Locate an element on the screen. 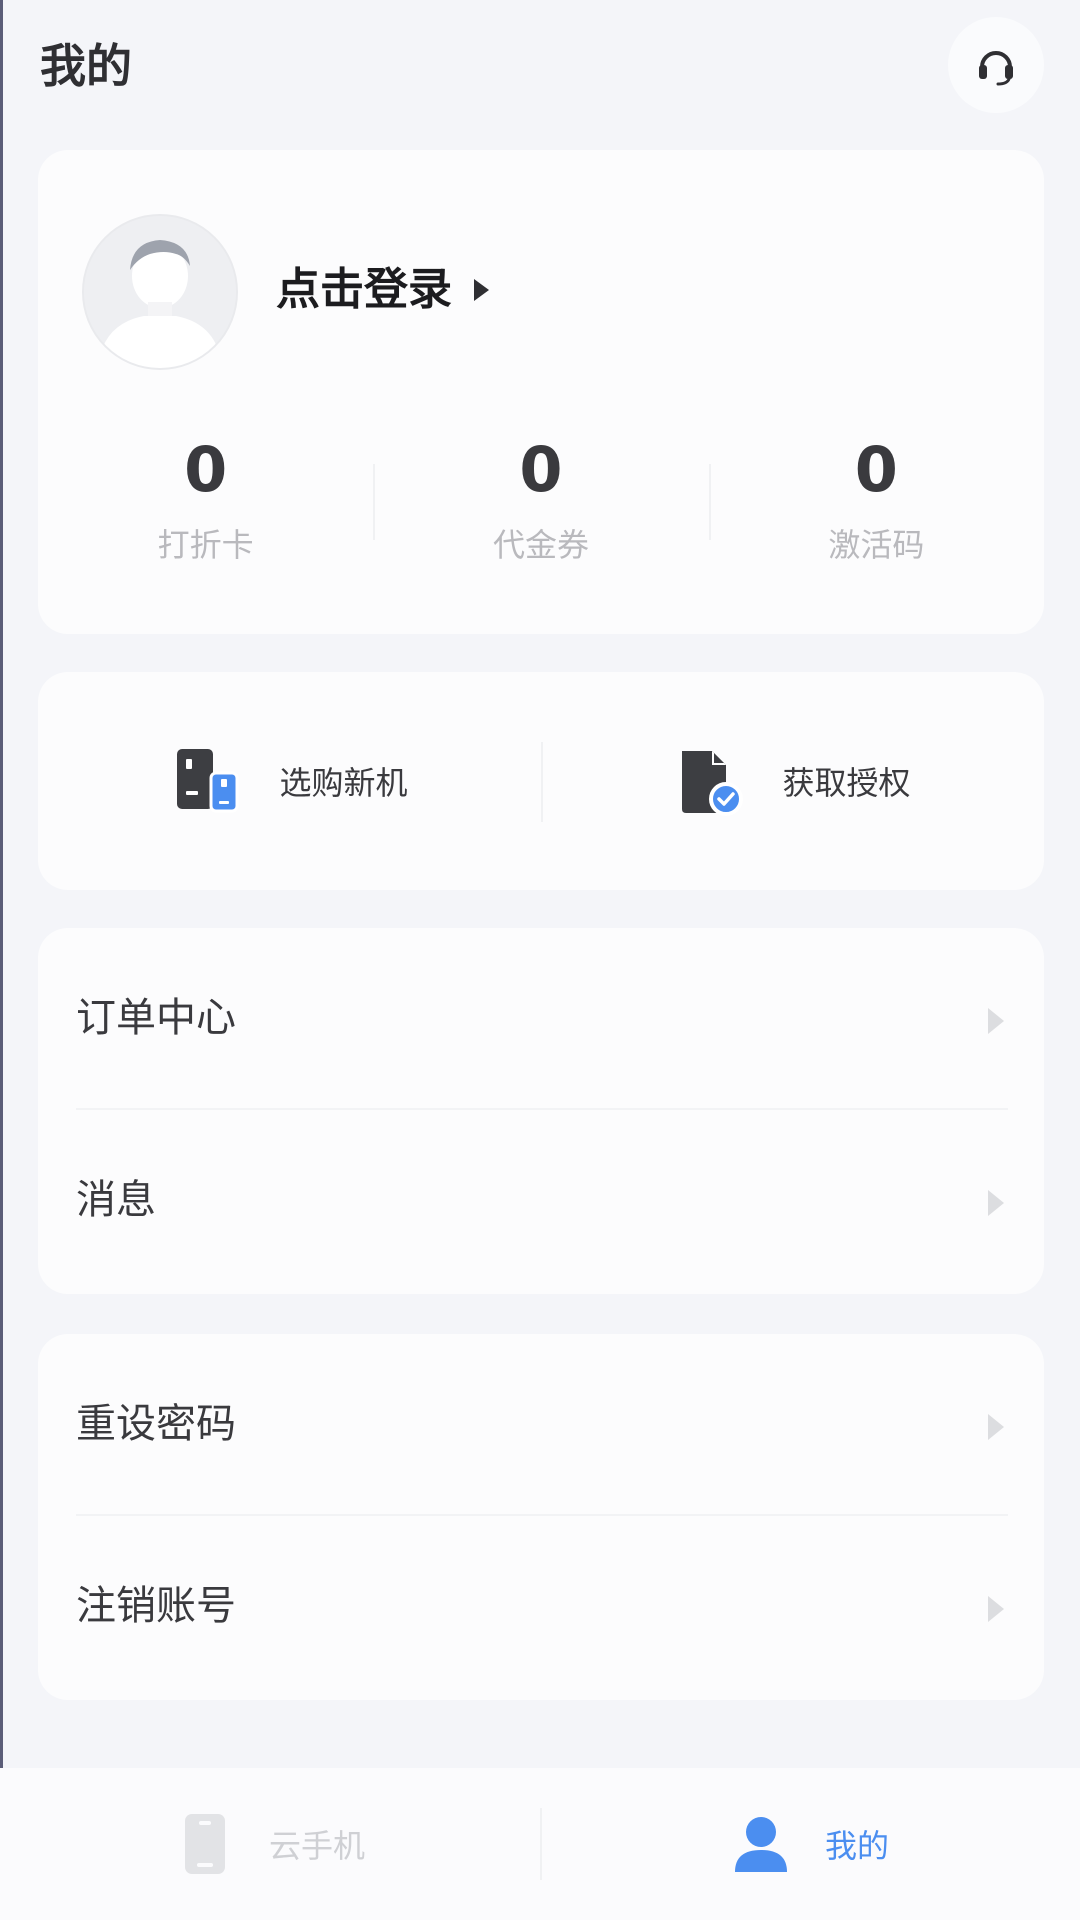 The width and height of the screenshot is (1080, 1920). default-avatar-icon is located at coordinates (160, 292).